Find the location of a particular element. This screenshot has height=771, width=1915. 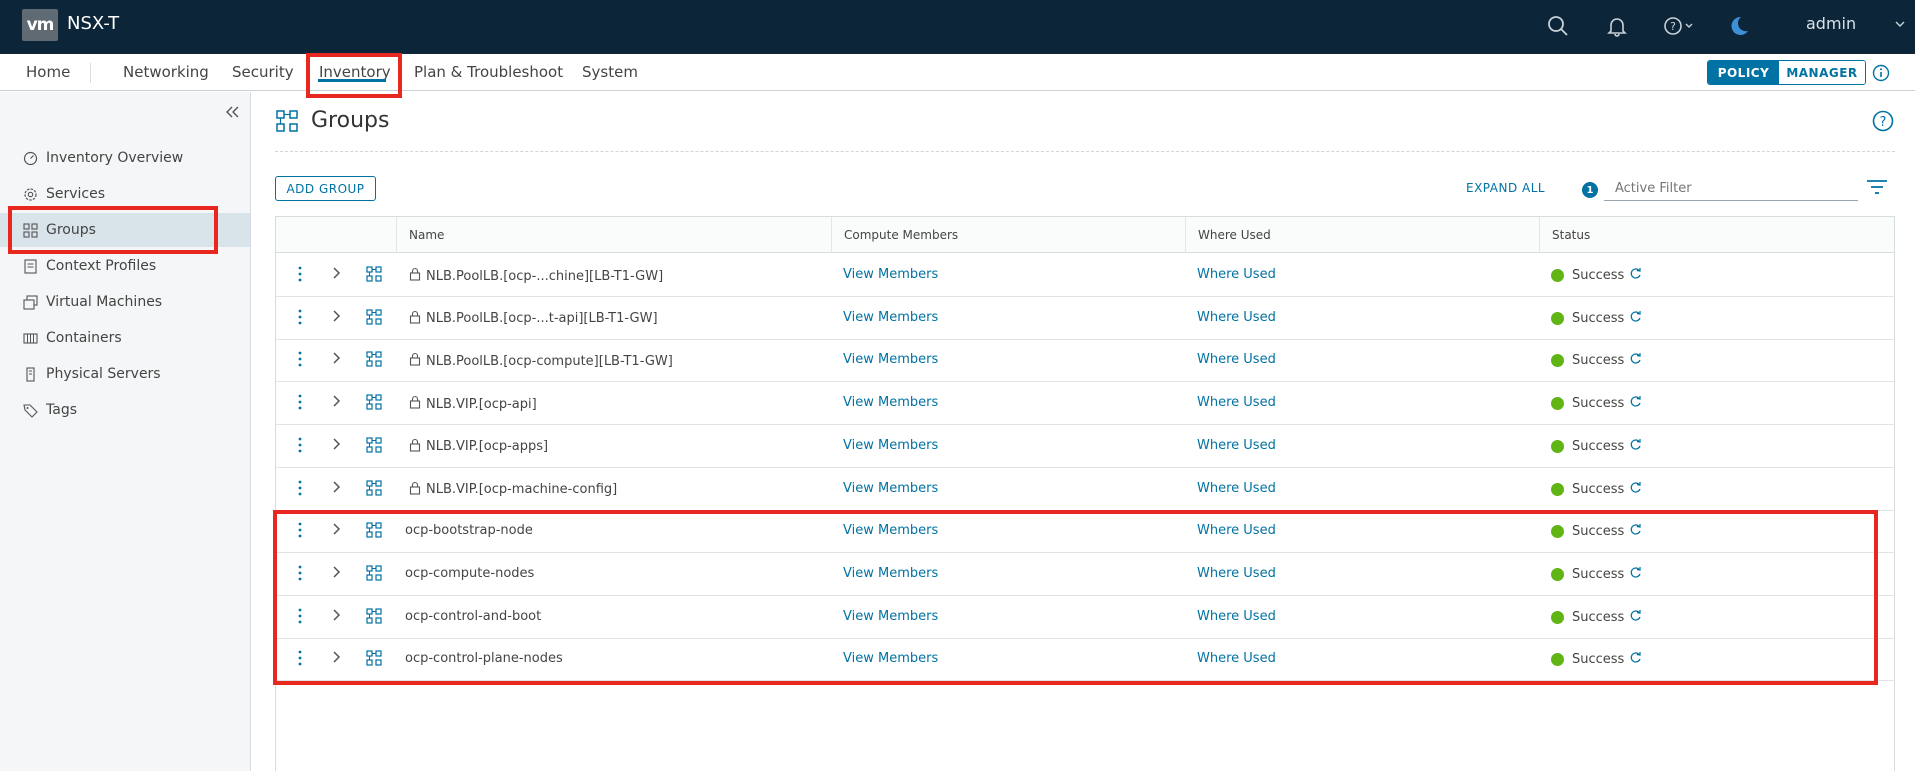

group-name: NLB.VIP.[ocp-api] is located at coordinates (473, 404).